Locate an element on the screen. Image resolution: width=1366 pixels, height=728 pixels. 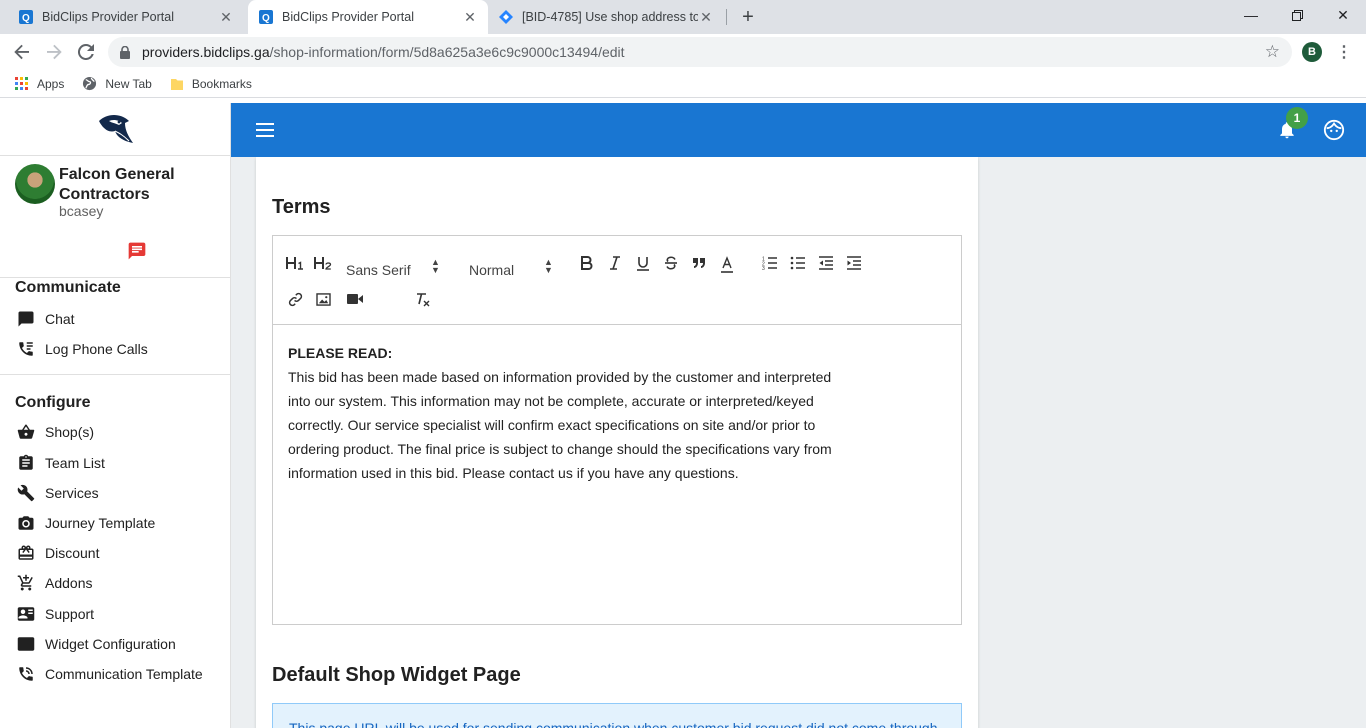
strikethrough-icon is located at coordinates (671, 263).